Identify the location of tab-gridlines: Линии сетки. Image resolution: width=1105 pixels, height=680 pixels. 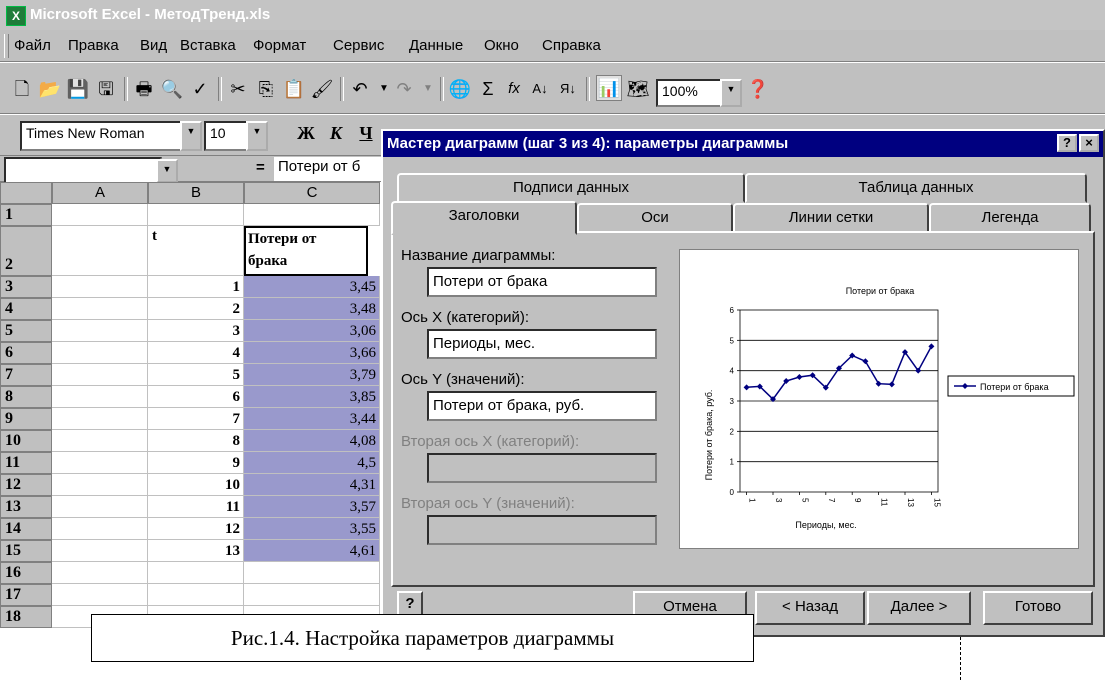
(831, 218).